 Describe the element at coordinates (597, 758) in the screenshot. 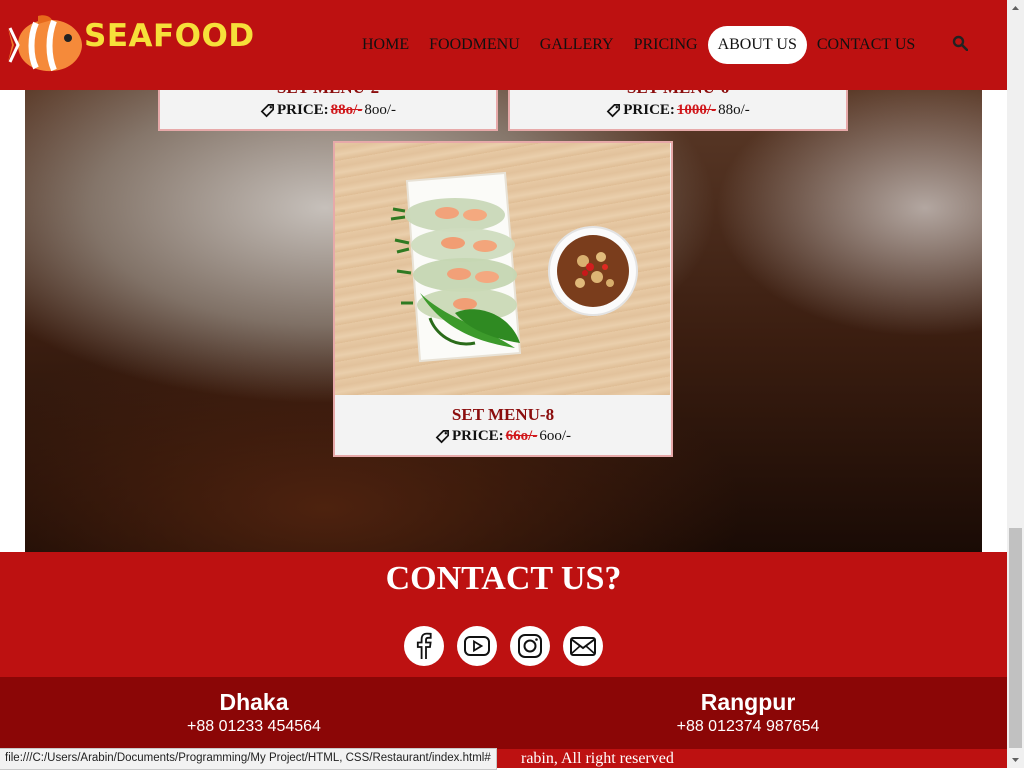

I see `copyright-text: rabin, All right reserved` at that location.